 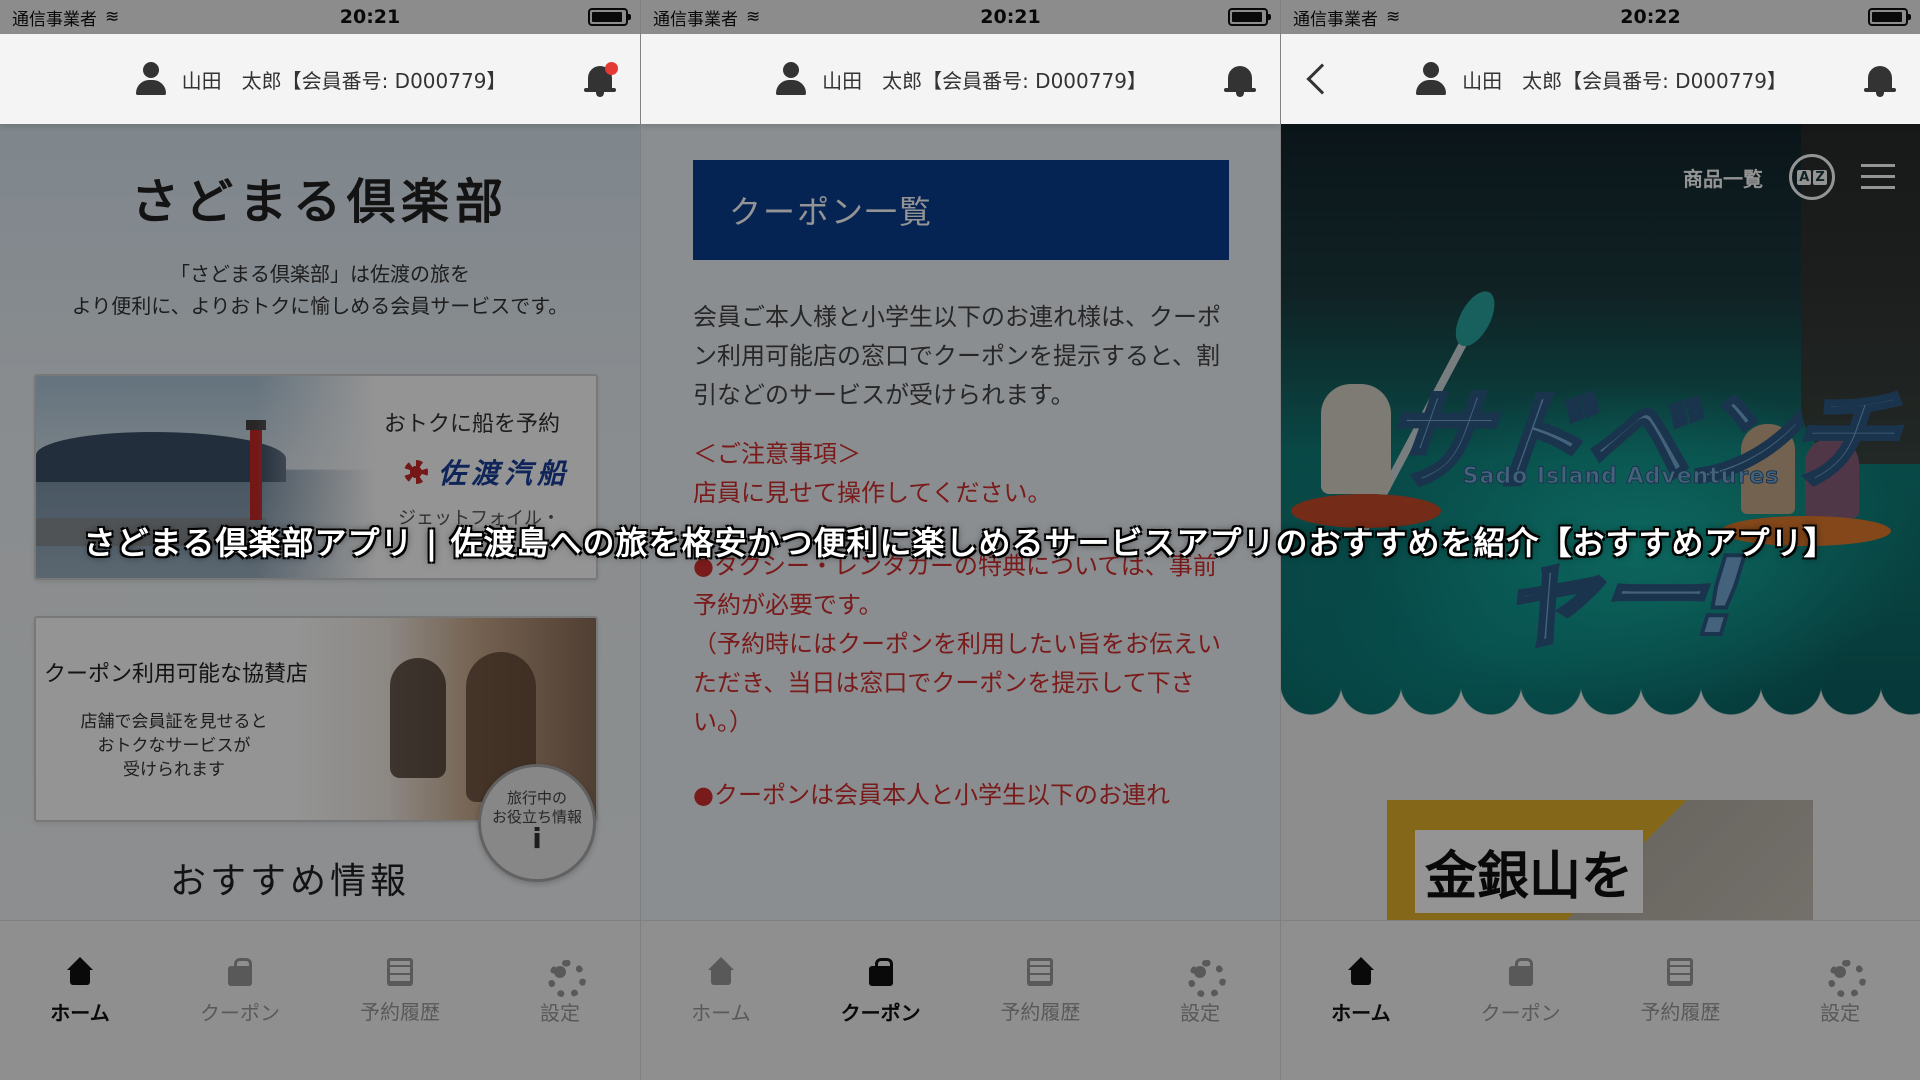 What do you see at coordinates (961, 210) in the screenshot?
I see `coupon-list-title: クーポン一覧` at bounding box center [961, 210].